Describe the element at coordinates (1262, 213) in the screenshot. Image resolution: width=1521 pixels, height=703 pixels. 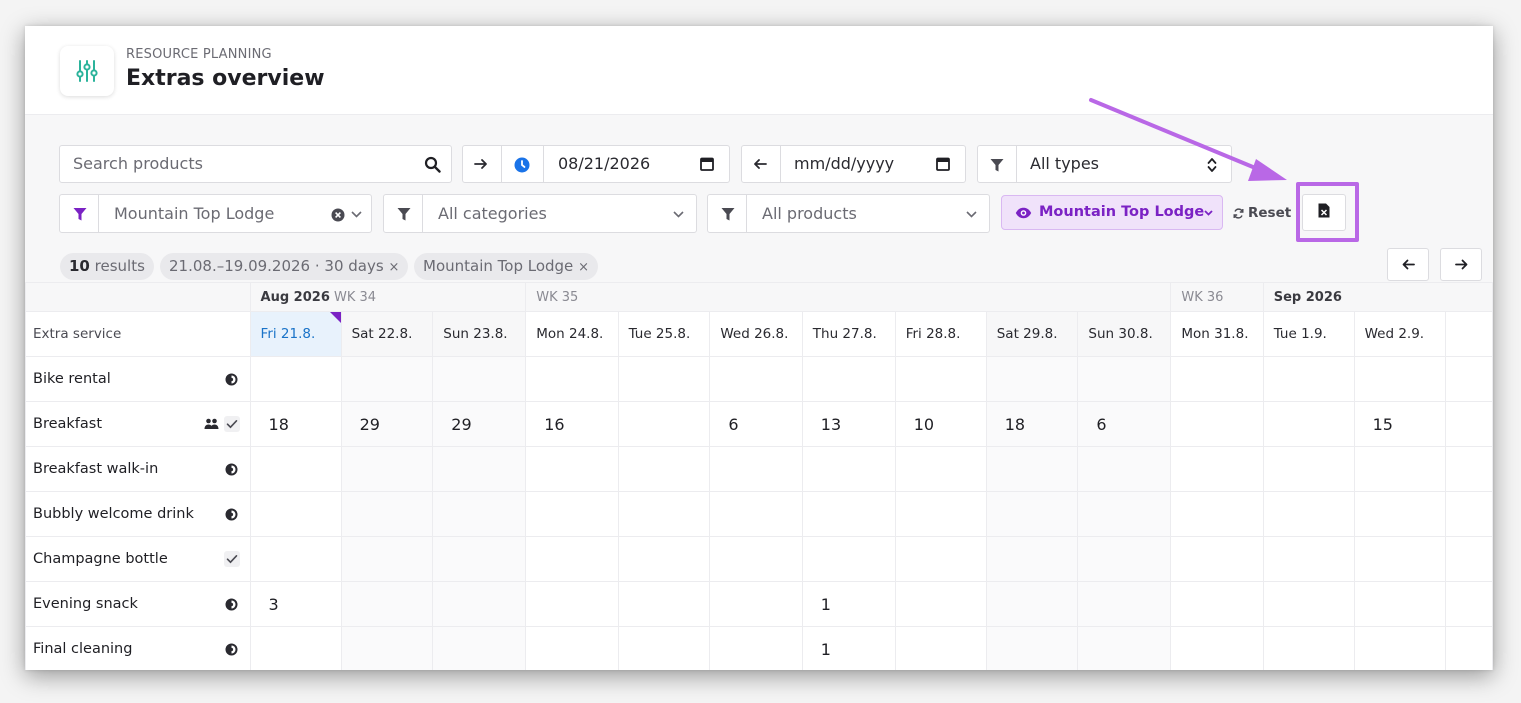
I see `reset-button: Reset` at that location.